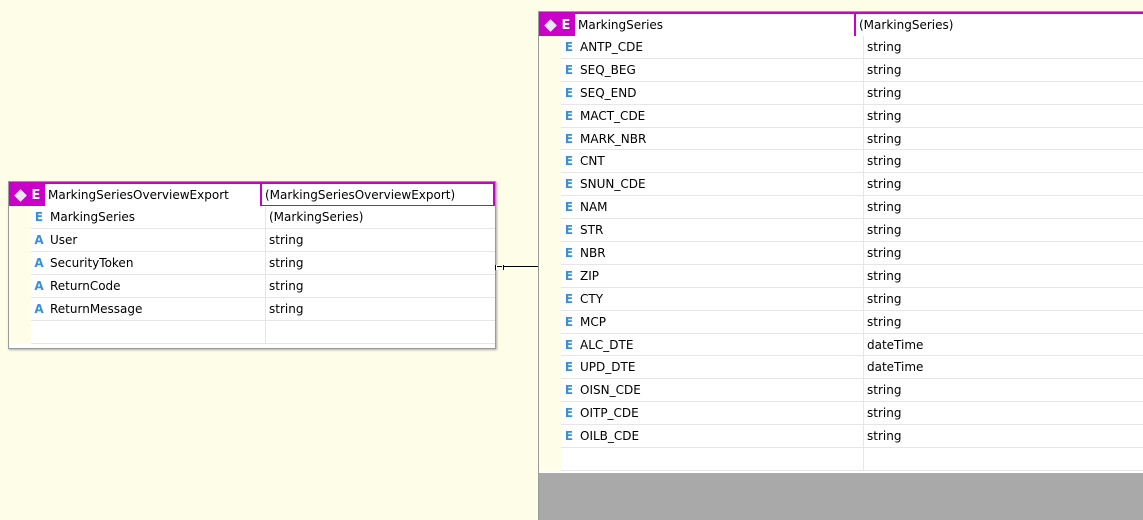 Image resolution: width=1143 pixels, height=520 pixels. I want to click on row-name: STR, so click(720, 231).